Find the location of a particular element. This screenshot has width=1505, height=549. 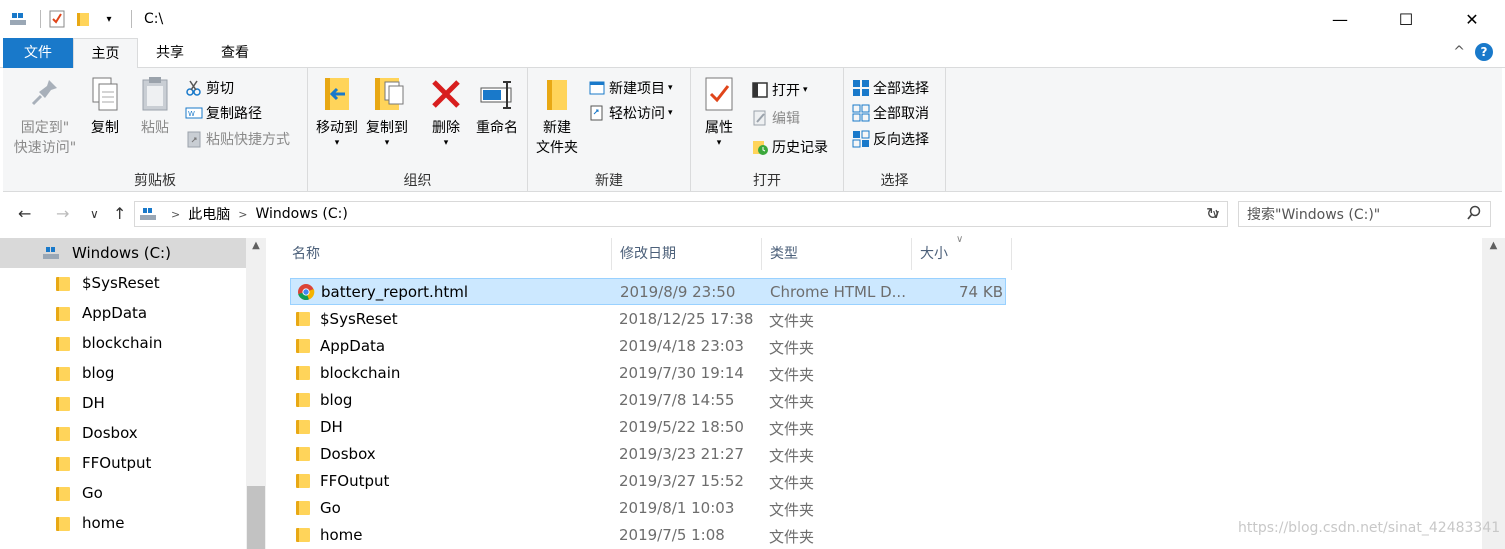

file-row: Dosbox 2019/3/23 21:27 文件夹 is located at coordinates (648, 454).